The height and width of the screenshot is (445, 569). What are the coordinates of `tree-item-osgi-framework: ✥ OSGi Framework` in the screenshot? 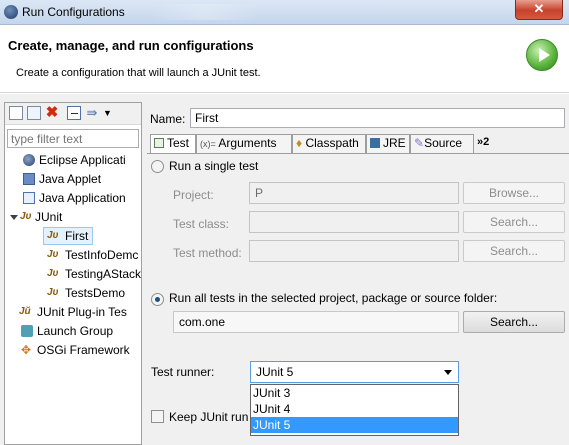 It's located at (73, 350).